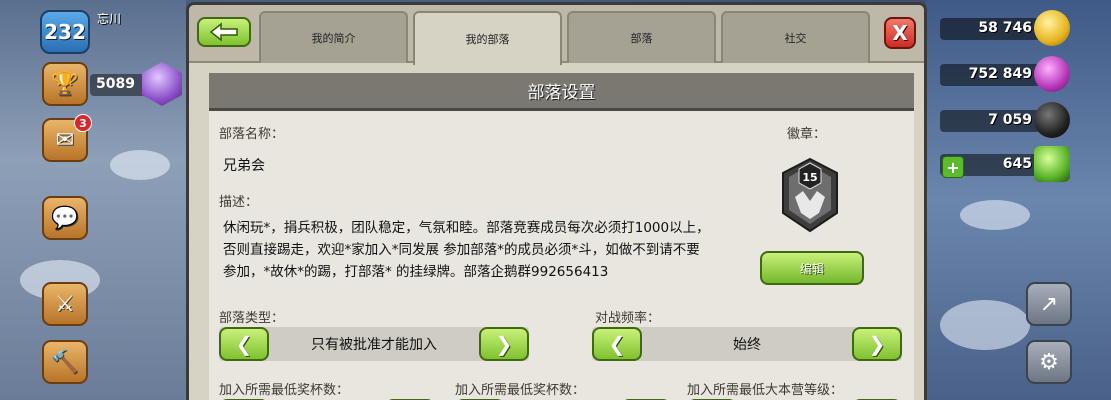  Describe the element at coordinates (244, 165) in the screenshot. I see `clan-name-field: 兄弟会` at that location.